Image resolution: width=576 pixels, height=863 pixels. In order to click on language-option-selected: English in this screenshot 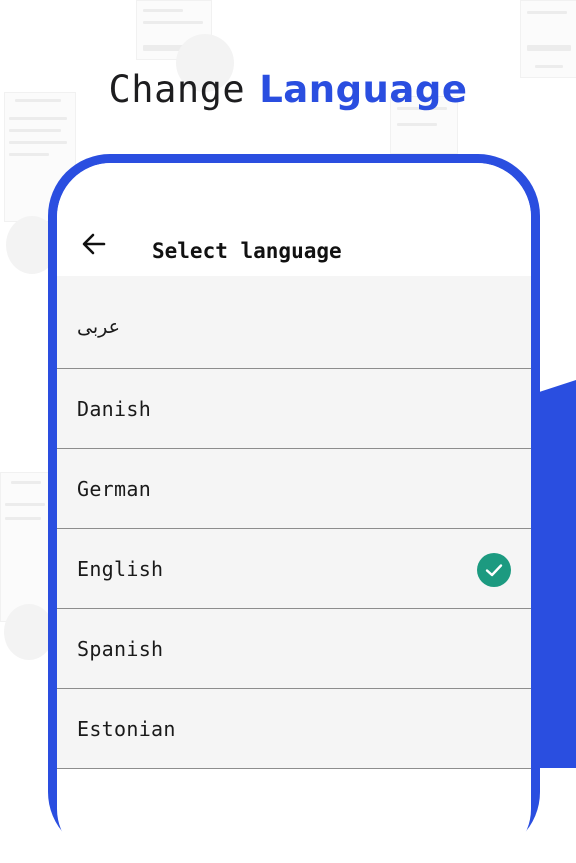, I will do `click(294, 569)`.